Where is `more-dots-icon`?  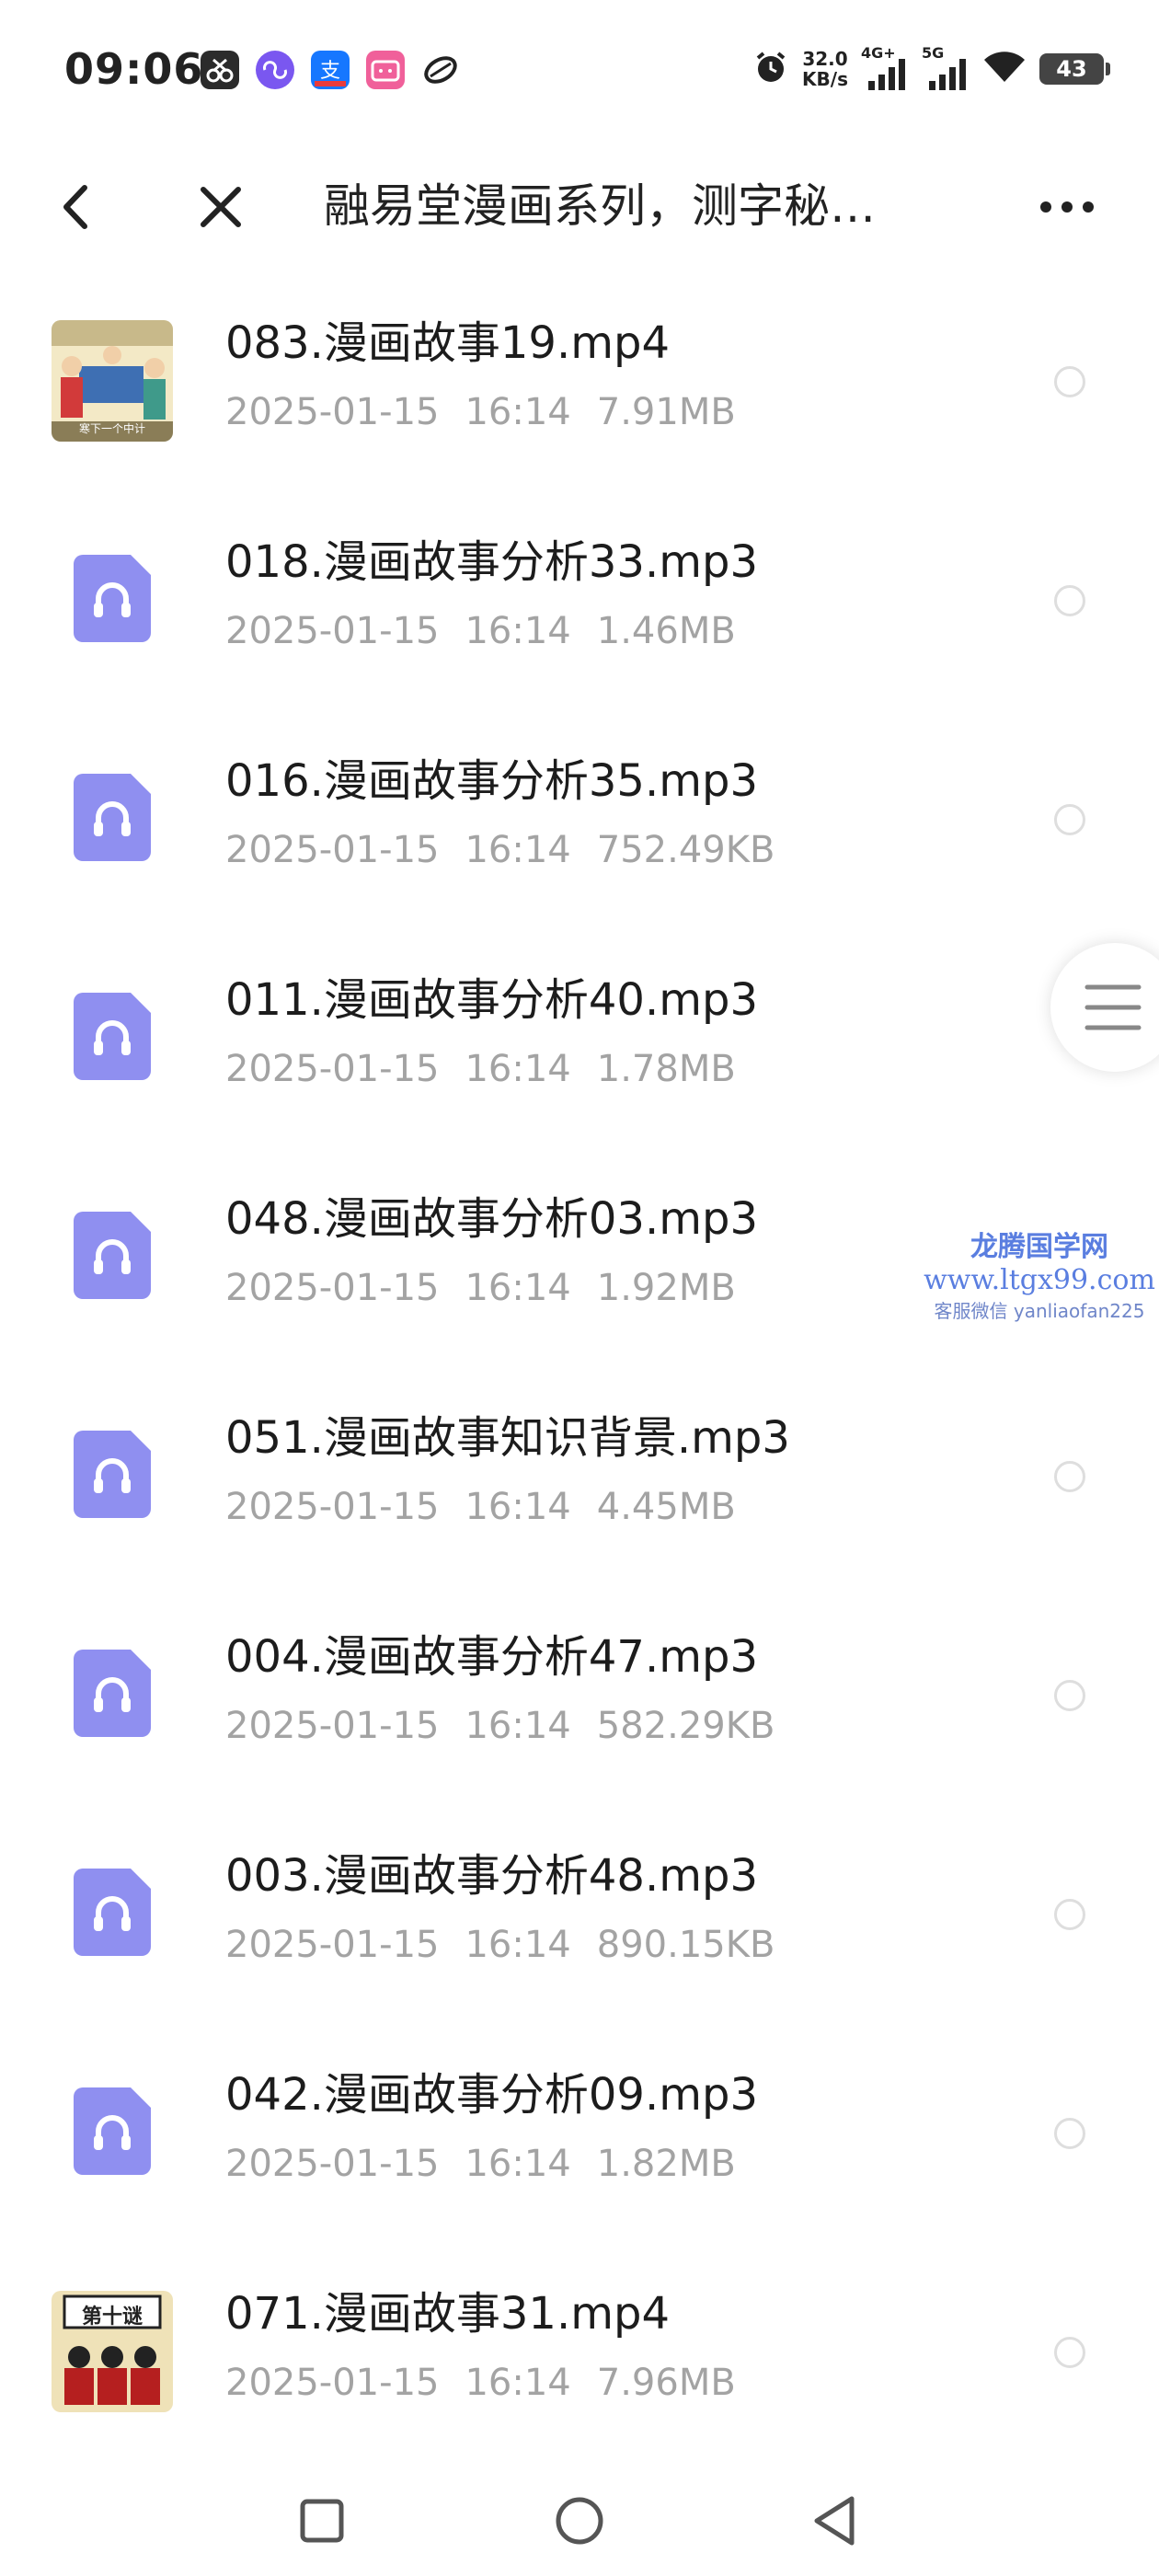 more-dots-icon is located at coordinates (1067, 207).